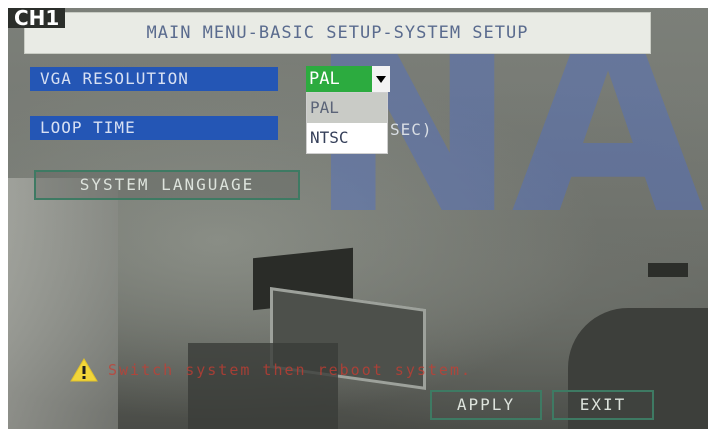 This screenshot has width=708, height=429. I want to click on vga-resolution-label: VGA RESOLUTION, so click(154, 79).